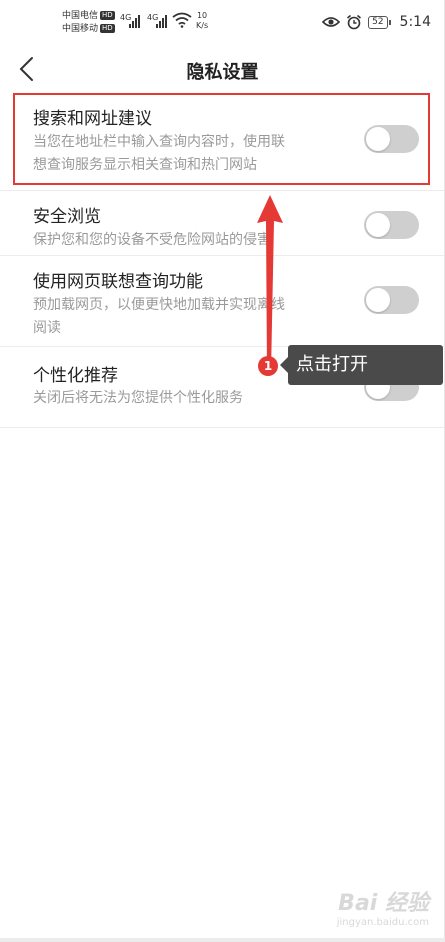 The height and width of the screenshot is (942, 445). Describe the element at coordinates (391, 225) in the screenshot. I see `safe-browsing-toggle` at that location.